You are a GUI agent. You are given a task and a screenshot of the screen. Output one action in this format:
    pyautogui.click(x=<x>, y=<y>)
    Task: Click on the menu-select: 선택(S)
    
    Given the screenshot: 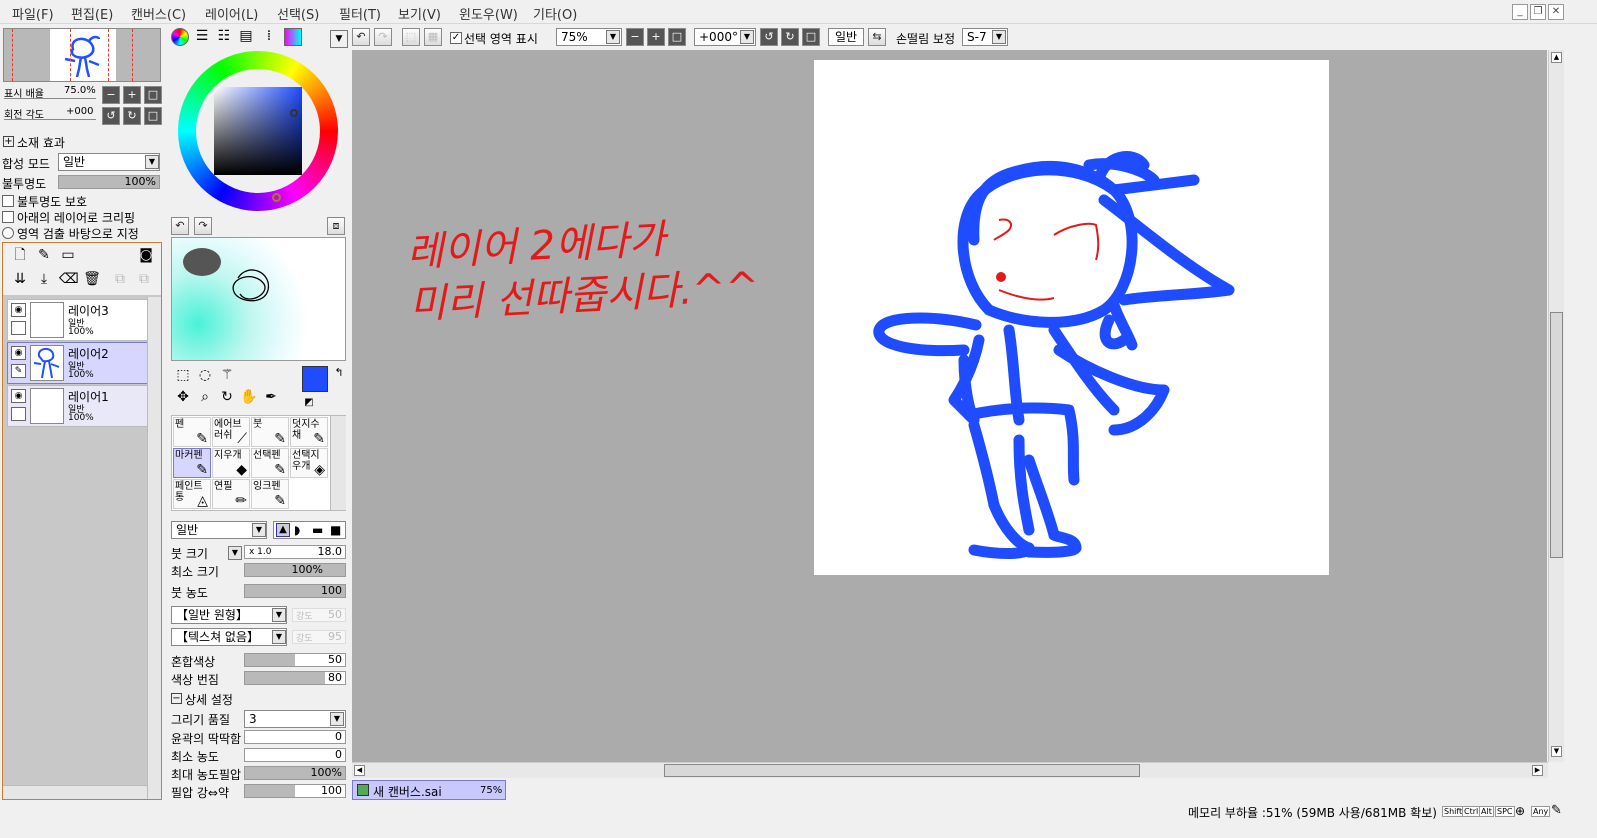 What is the action you would take?
    pyautogui.click(x=298, y=13)
    